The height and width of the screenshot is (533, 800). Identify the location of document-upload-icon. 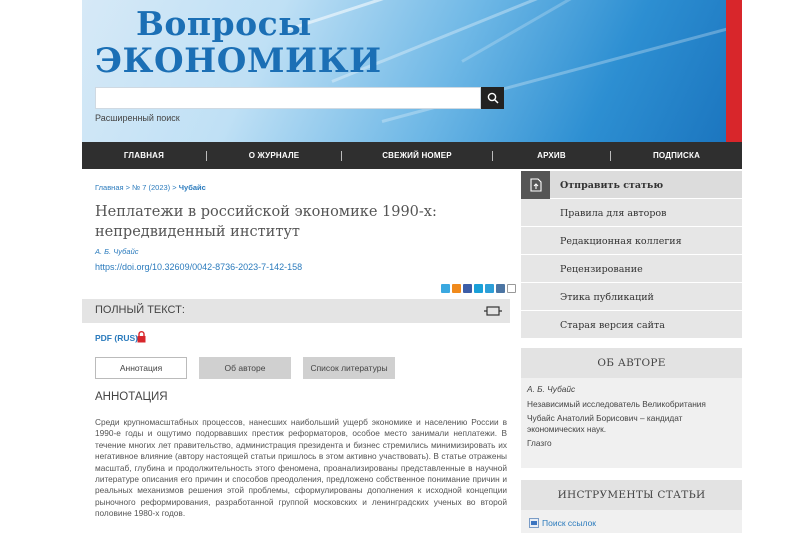
(535, 185).